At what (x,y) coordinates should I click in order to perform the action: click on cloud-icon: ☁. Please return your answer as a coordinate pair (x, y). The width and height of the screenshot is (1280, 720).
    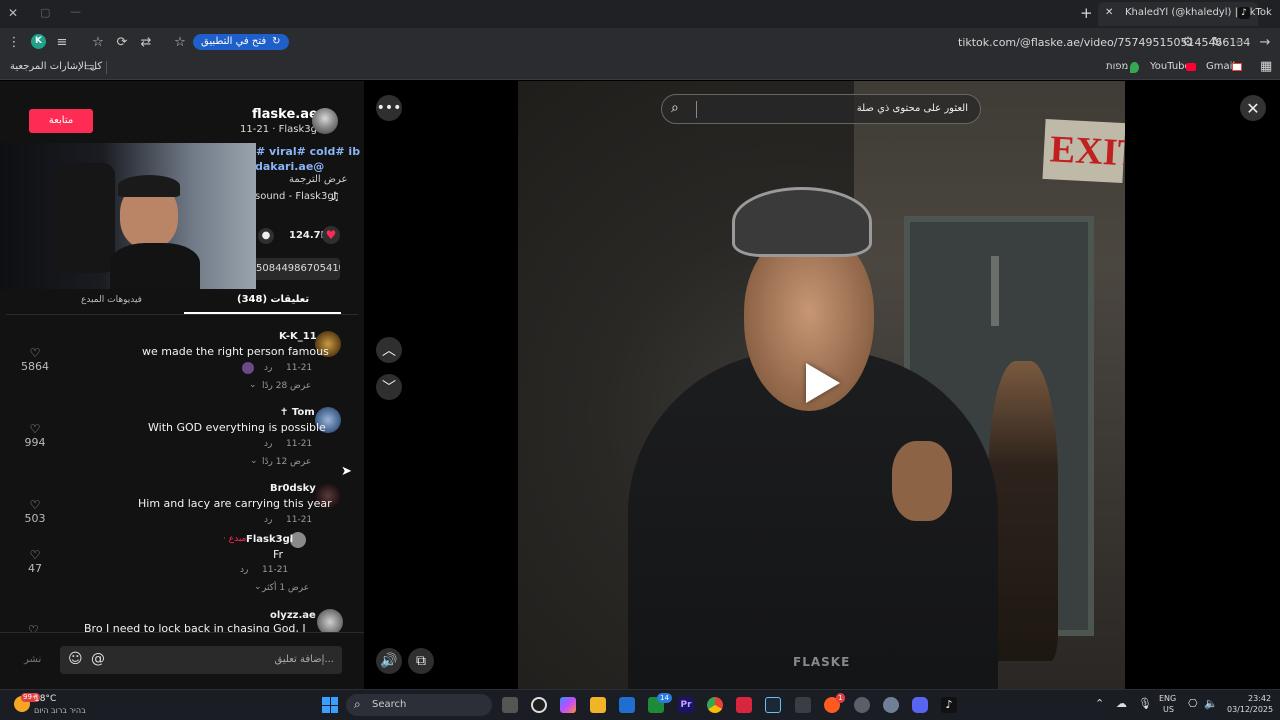
    Looking at the image, I should click on (1121, 703).